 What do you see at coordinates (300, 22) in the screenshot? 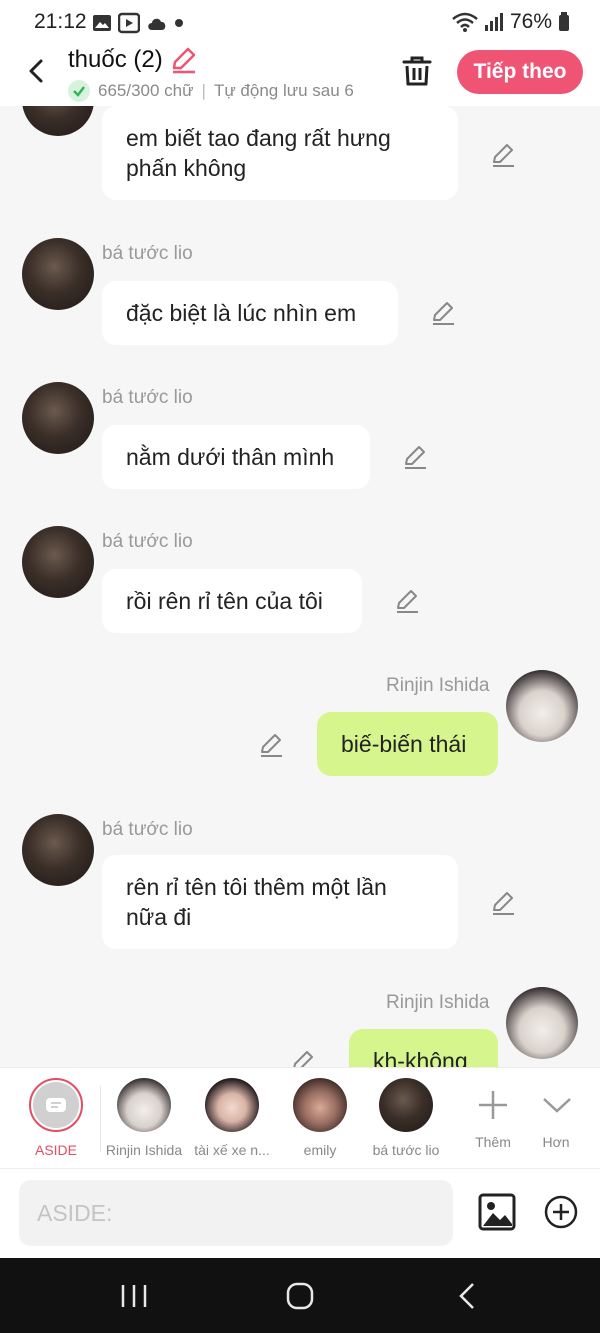
I see `status-bar: 21:12 76%` at bounding box center [300, 22].